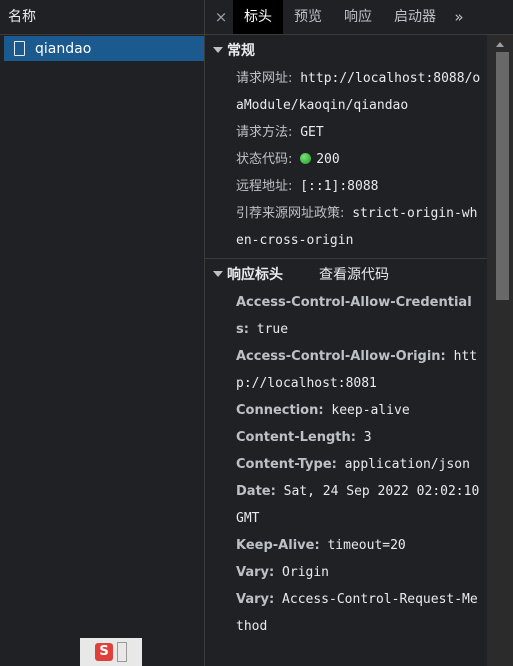 The image size is (513, 666). I want to click on details-tabbar: × 标头 预览 响应 启动器 », so click(359, 17).